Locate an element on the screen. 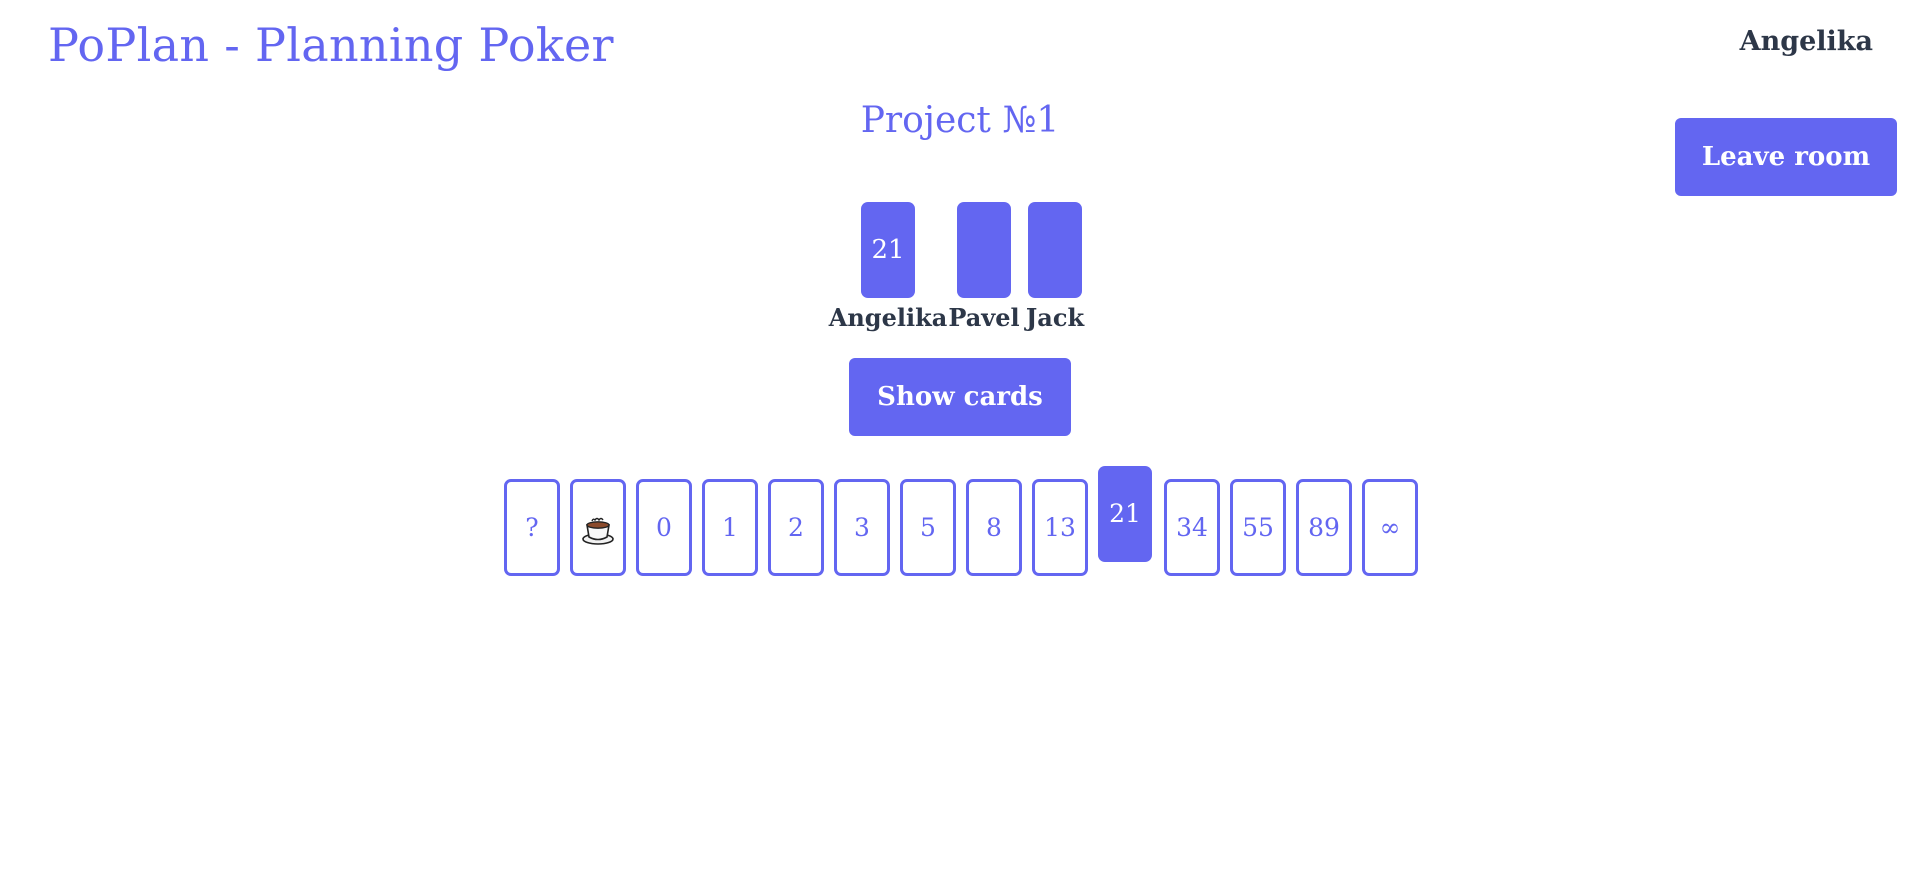 This screenshot has width=1912, height=891. deck-card-13: 13 is located at coordinates (1060, 527).